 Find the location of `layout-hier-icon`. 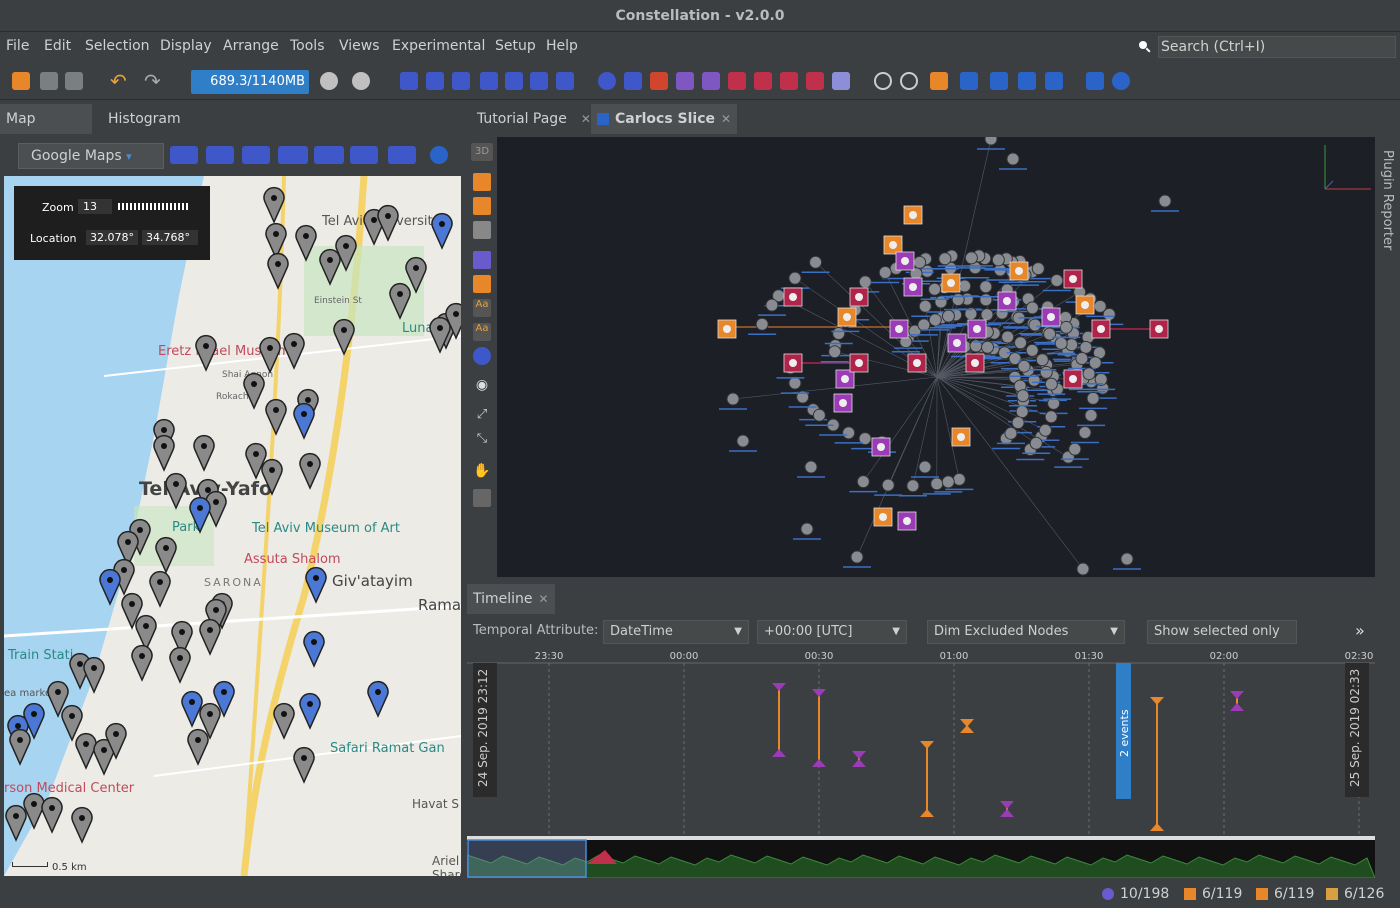

layout-hier-icon is located at coordinates (514, 81).